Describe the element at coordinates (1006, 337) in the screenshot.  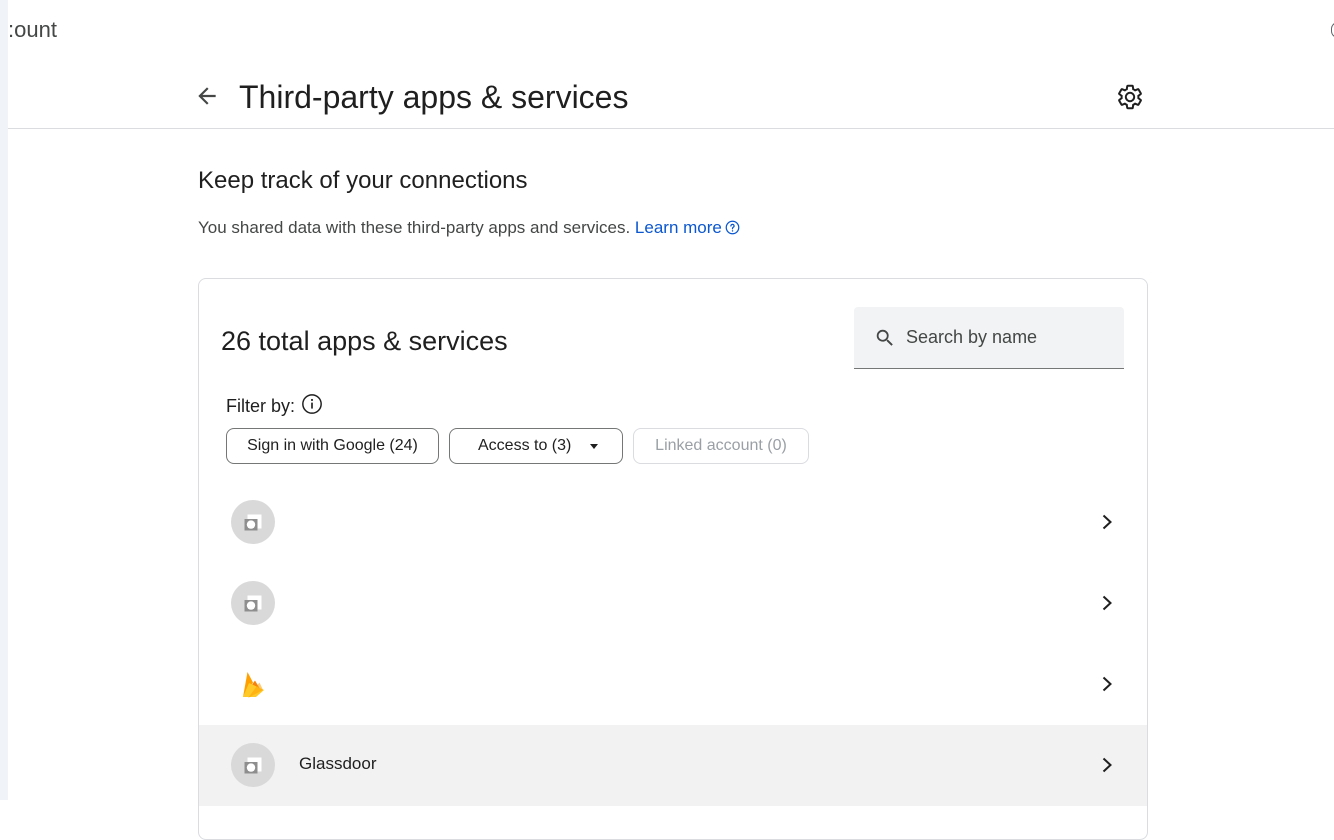
I see `search-input` at that location.